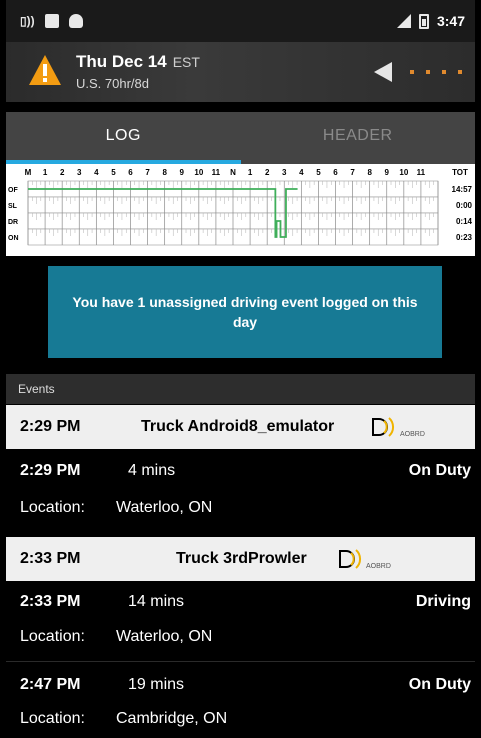  Describe the element at coordinates (13, 222) in the screenshot. I see `status-label: DR` at that location.